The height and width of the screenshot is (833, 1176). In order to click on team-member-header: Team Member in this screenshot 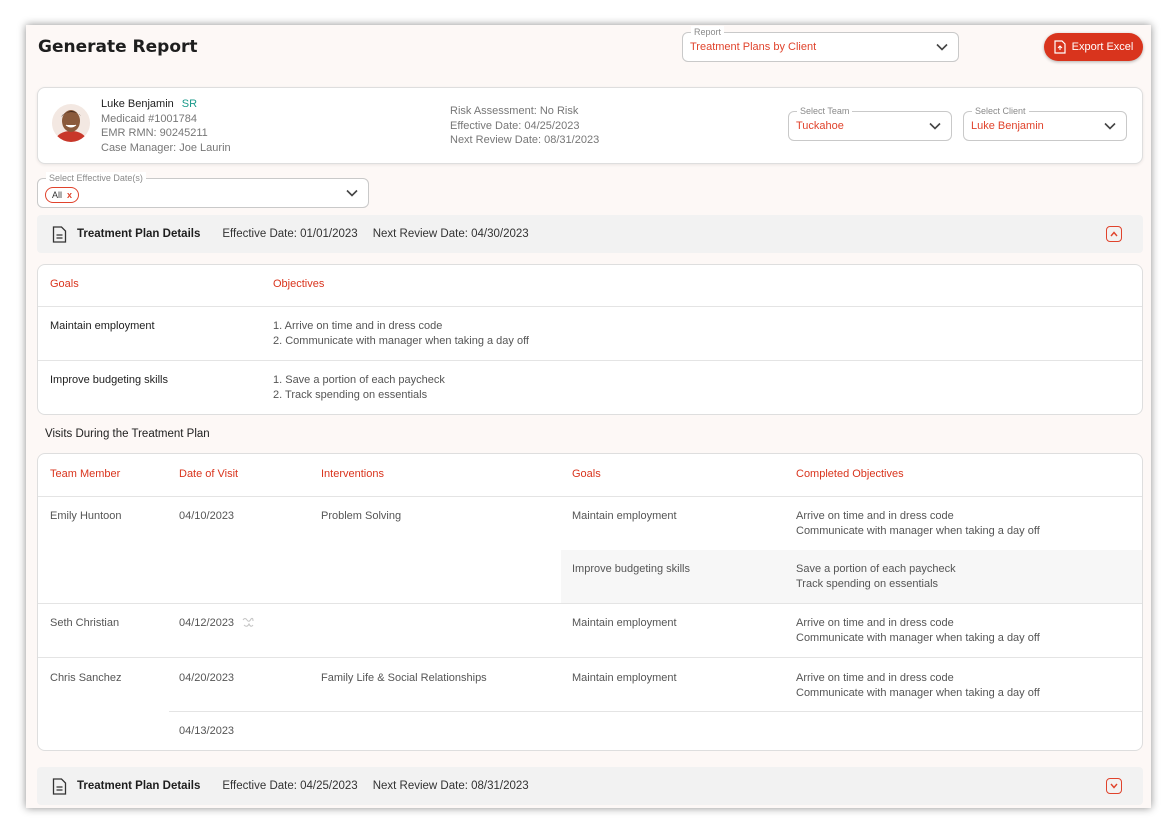, I will do `click(85, 474)`.